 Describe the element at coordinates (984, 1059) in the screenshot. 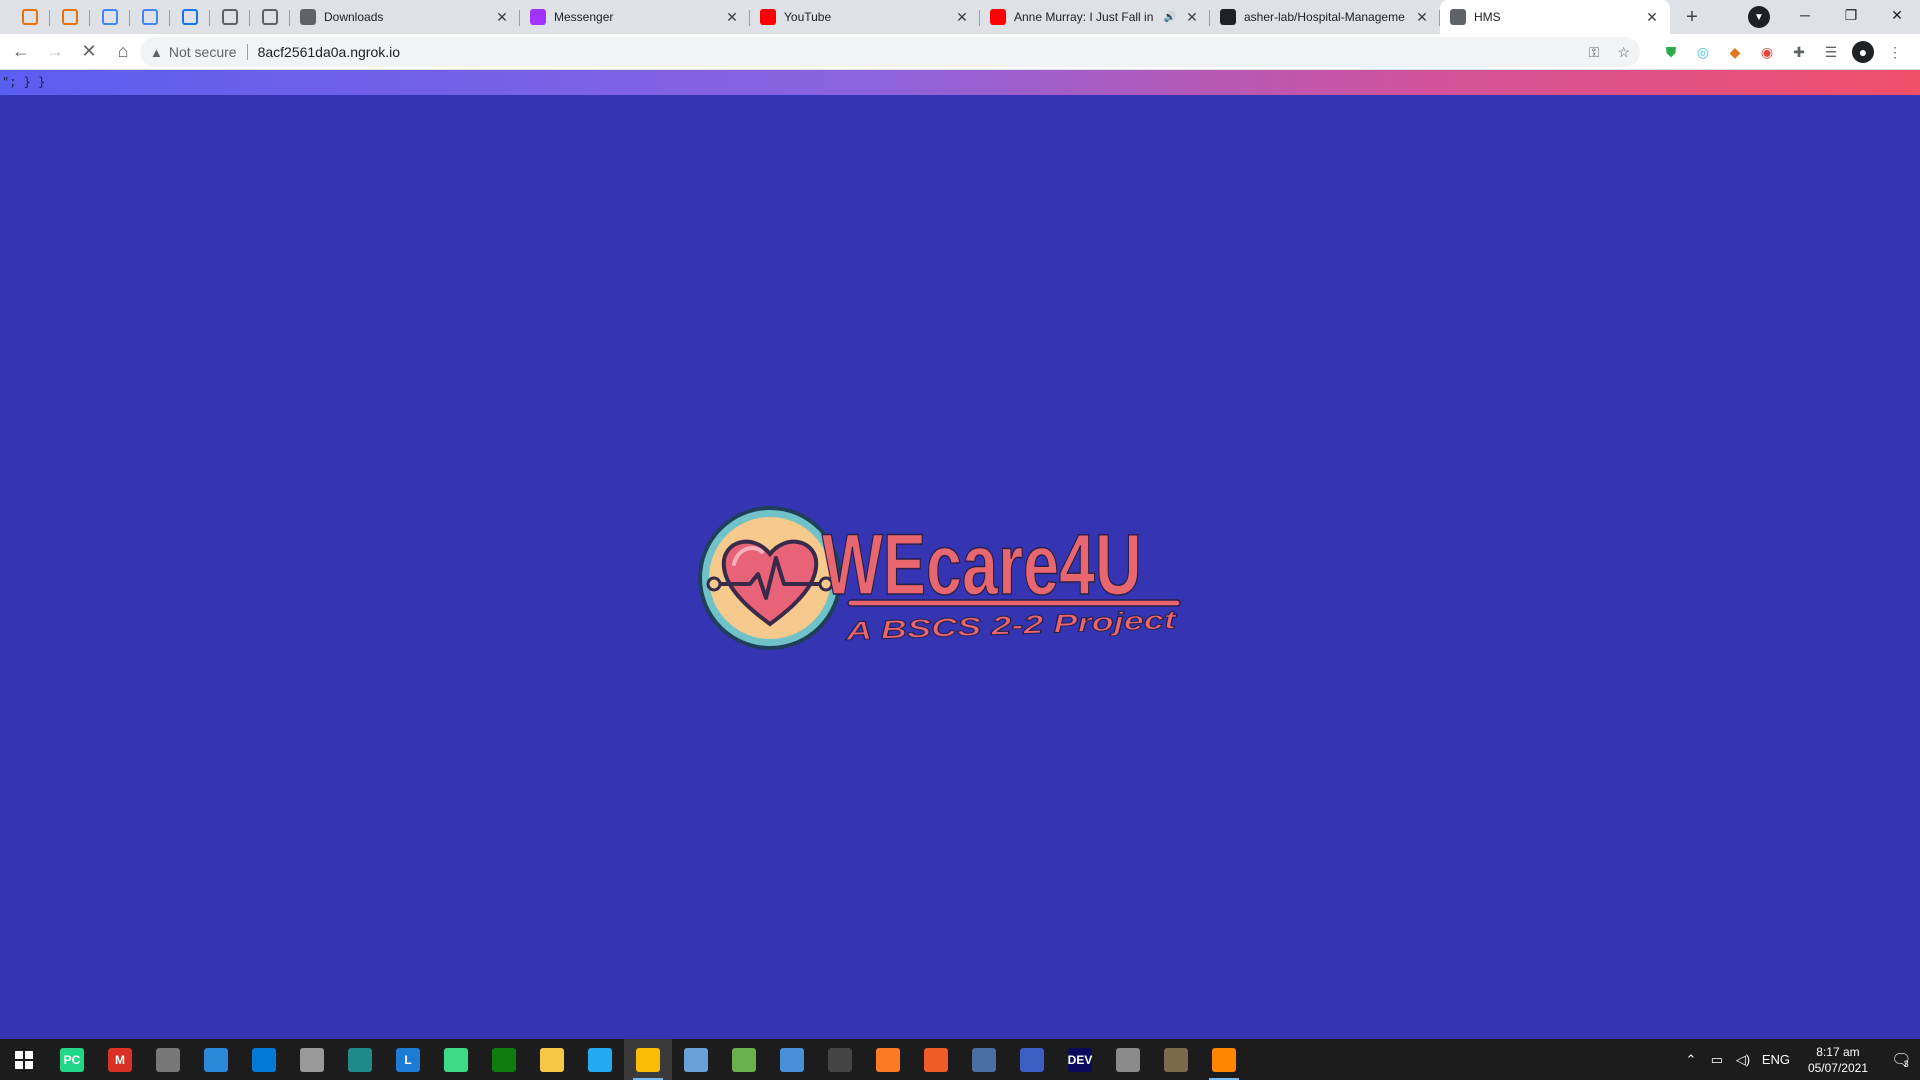

I see `taskbar-app-connect` at that location.